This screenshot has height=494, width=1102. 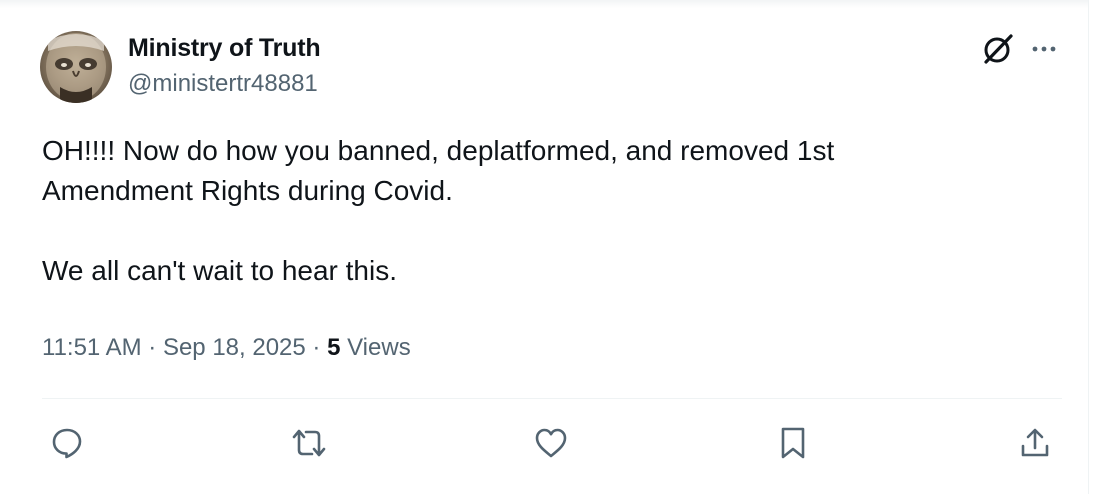 What do you see at coordinates (998, 49) in the screenshot?
I see `grok-icon` at bounding box center [998, 49].